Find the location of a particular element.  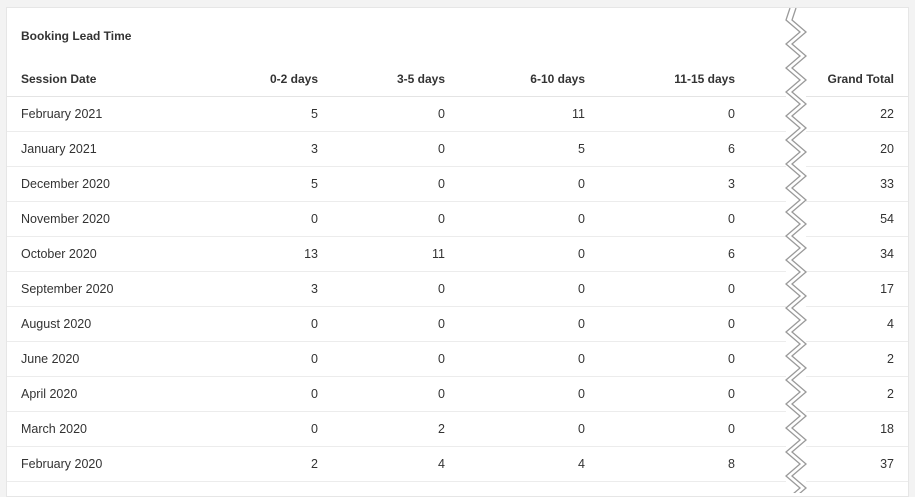

grand-total-cell: 54 is located at coordinates (846, 219).